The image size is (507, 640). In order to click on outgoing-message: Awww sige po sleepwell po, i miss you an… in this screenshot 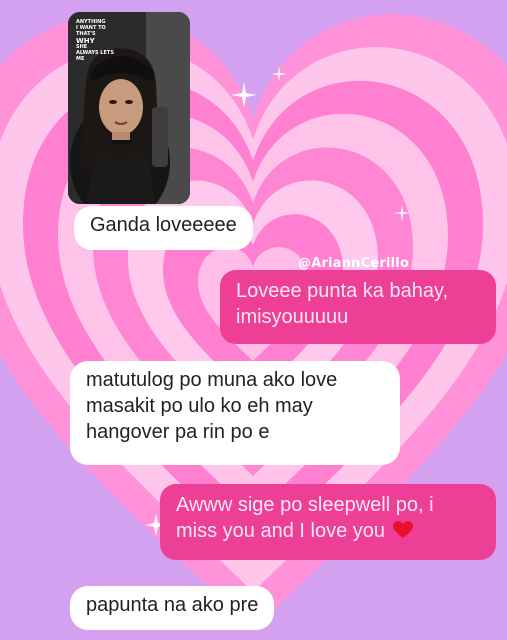, I will do `click(328, 522)`.